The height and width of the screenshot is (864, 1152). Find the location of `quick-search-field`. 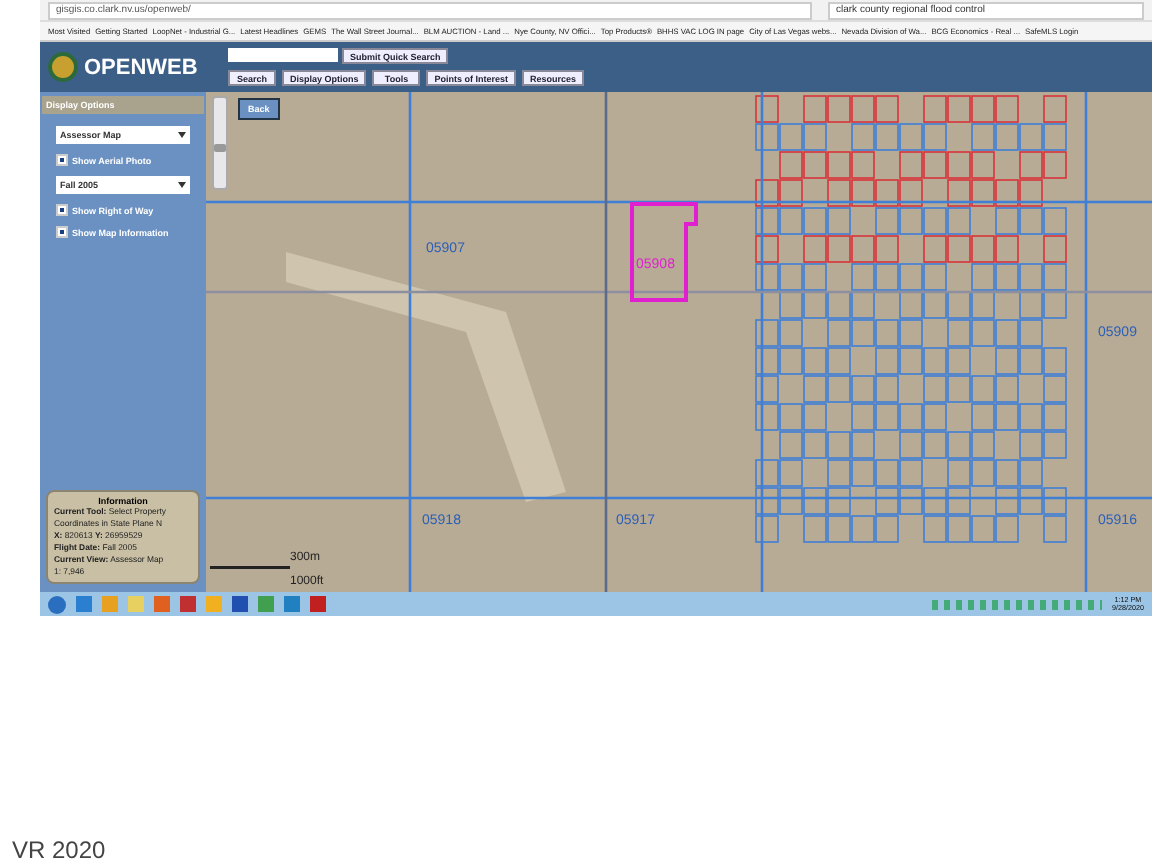

quick-search-field is located at coordinates (283, 55).